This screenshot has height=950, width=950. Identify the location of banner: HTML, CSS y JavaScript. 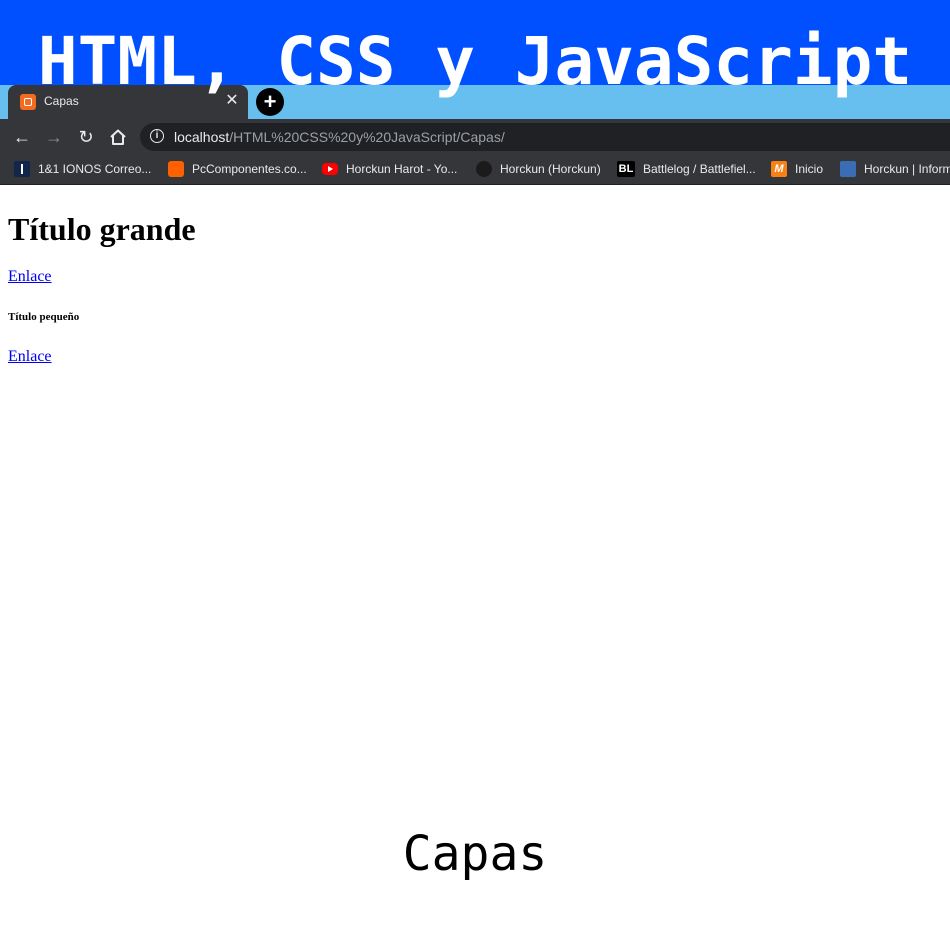
(475, 42).